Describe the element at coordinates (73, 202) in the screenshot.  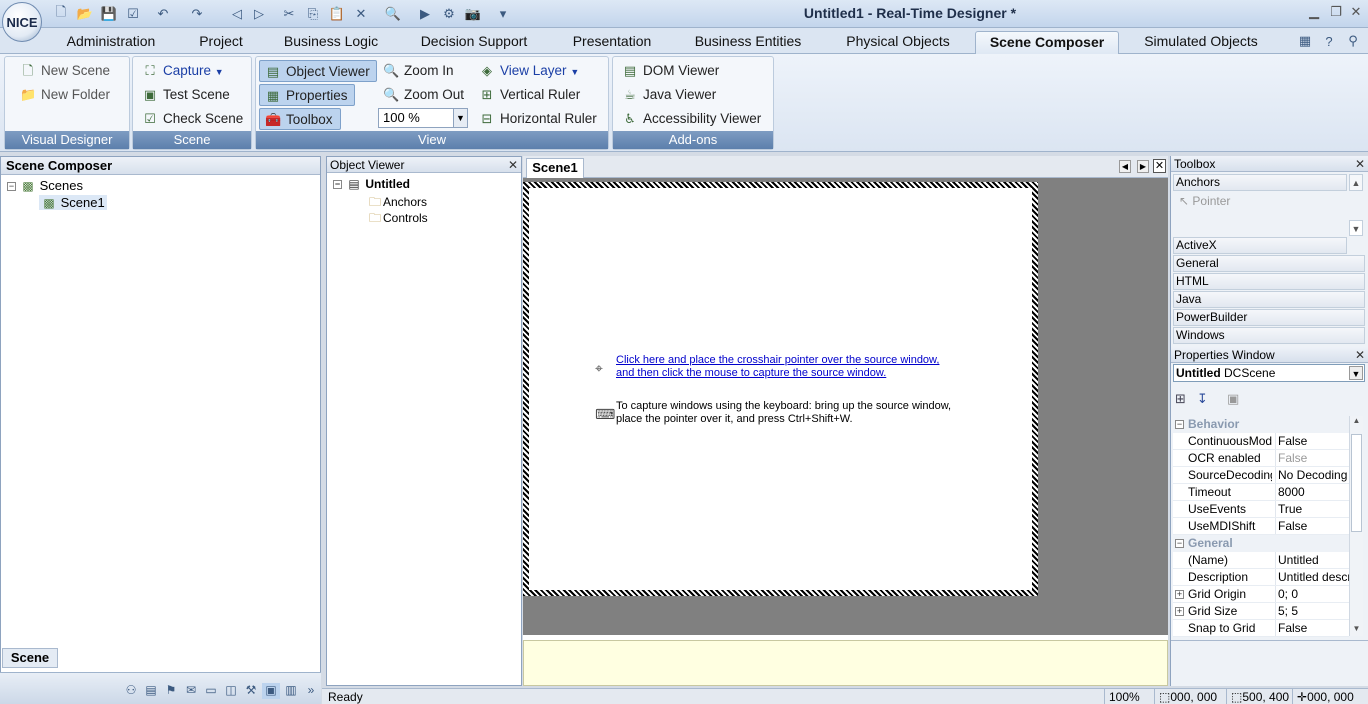
I see `tree-item-scene1: ▩ Scene1` at that location.